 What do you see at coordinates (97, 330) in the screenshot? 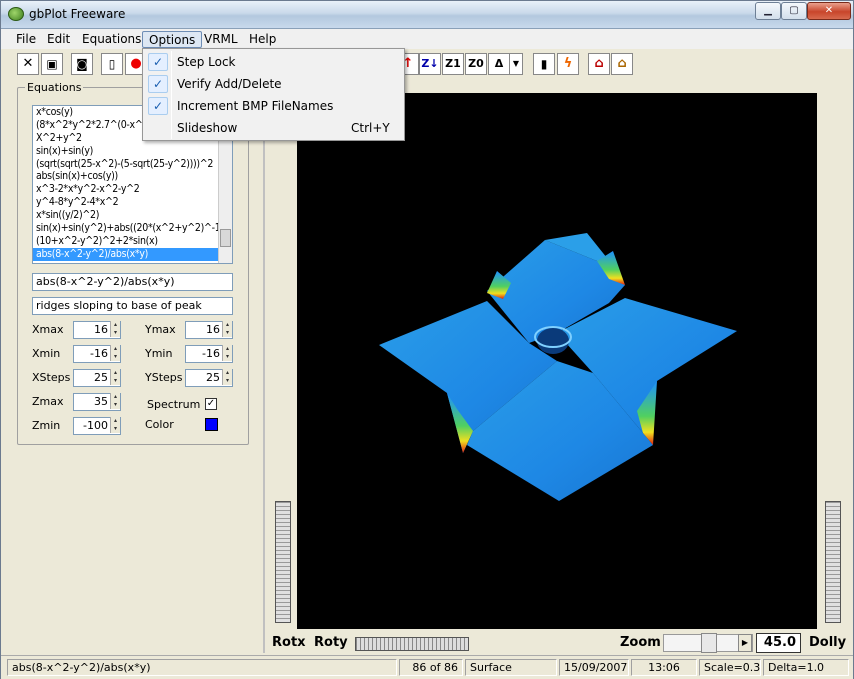
I see `xmax-spinner: 16` at bounding box center [97, 330].